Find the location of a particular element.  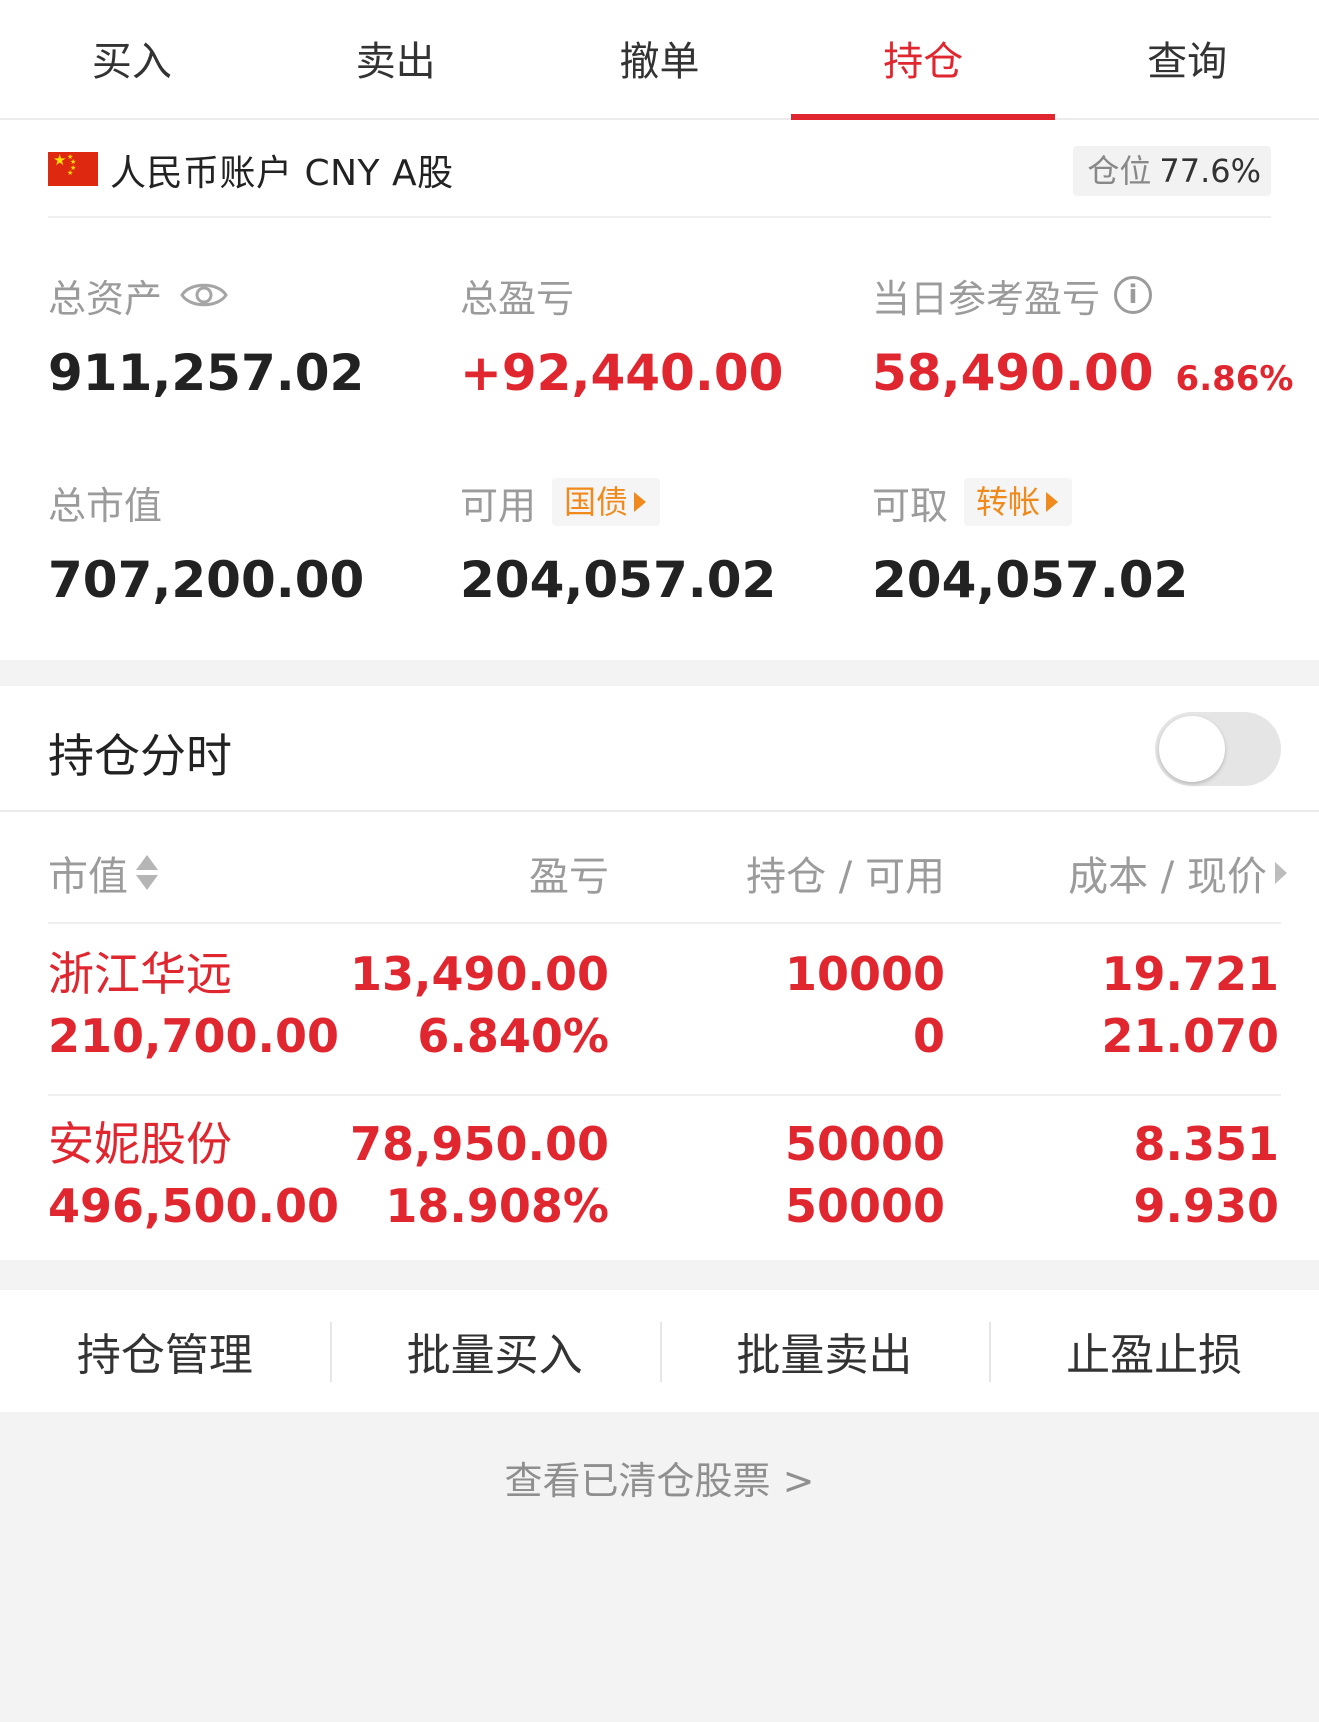

market-value-metric: 总市值 707,200.00 is located at coordinates (206, 542).